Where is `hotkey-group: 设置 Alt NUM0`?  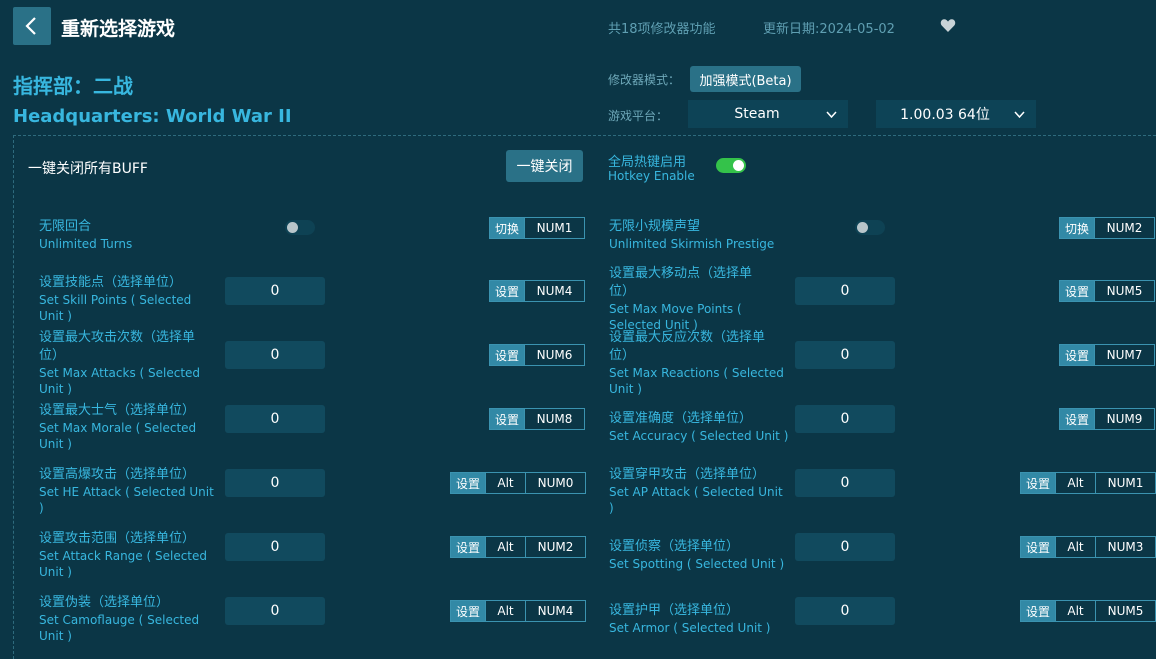
hotkey-group: 设置 Alt NUM0 is located at coordinates (518, 483).